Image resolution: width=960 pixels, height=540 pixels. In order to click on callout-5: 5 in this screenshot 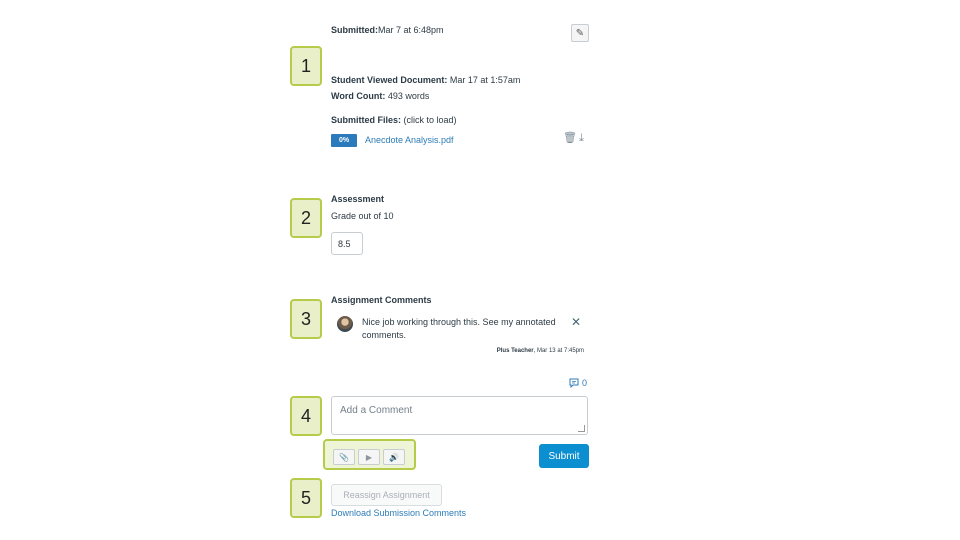, I will do `click(306, 498)`.